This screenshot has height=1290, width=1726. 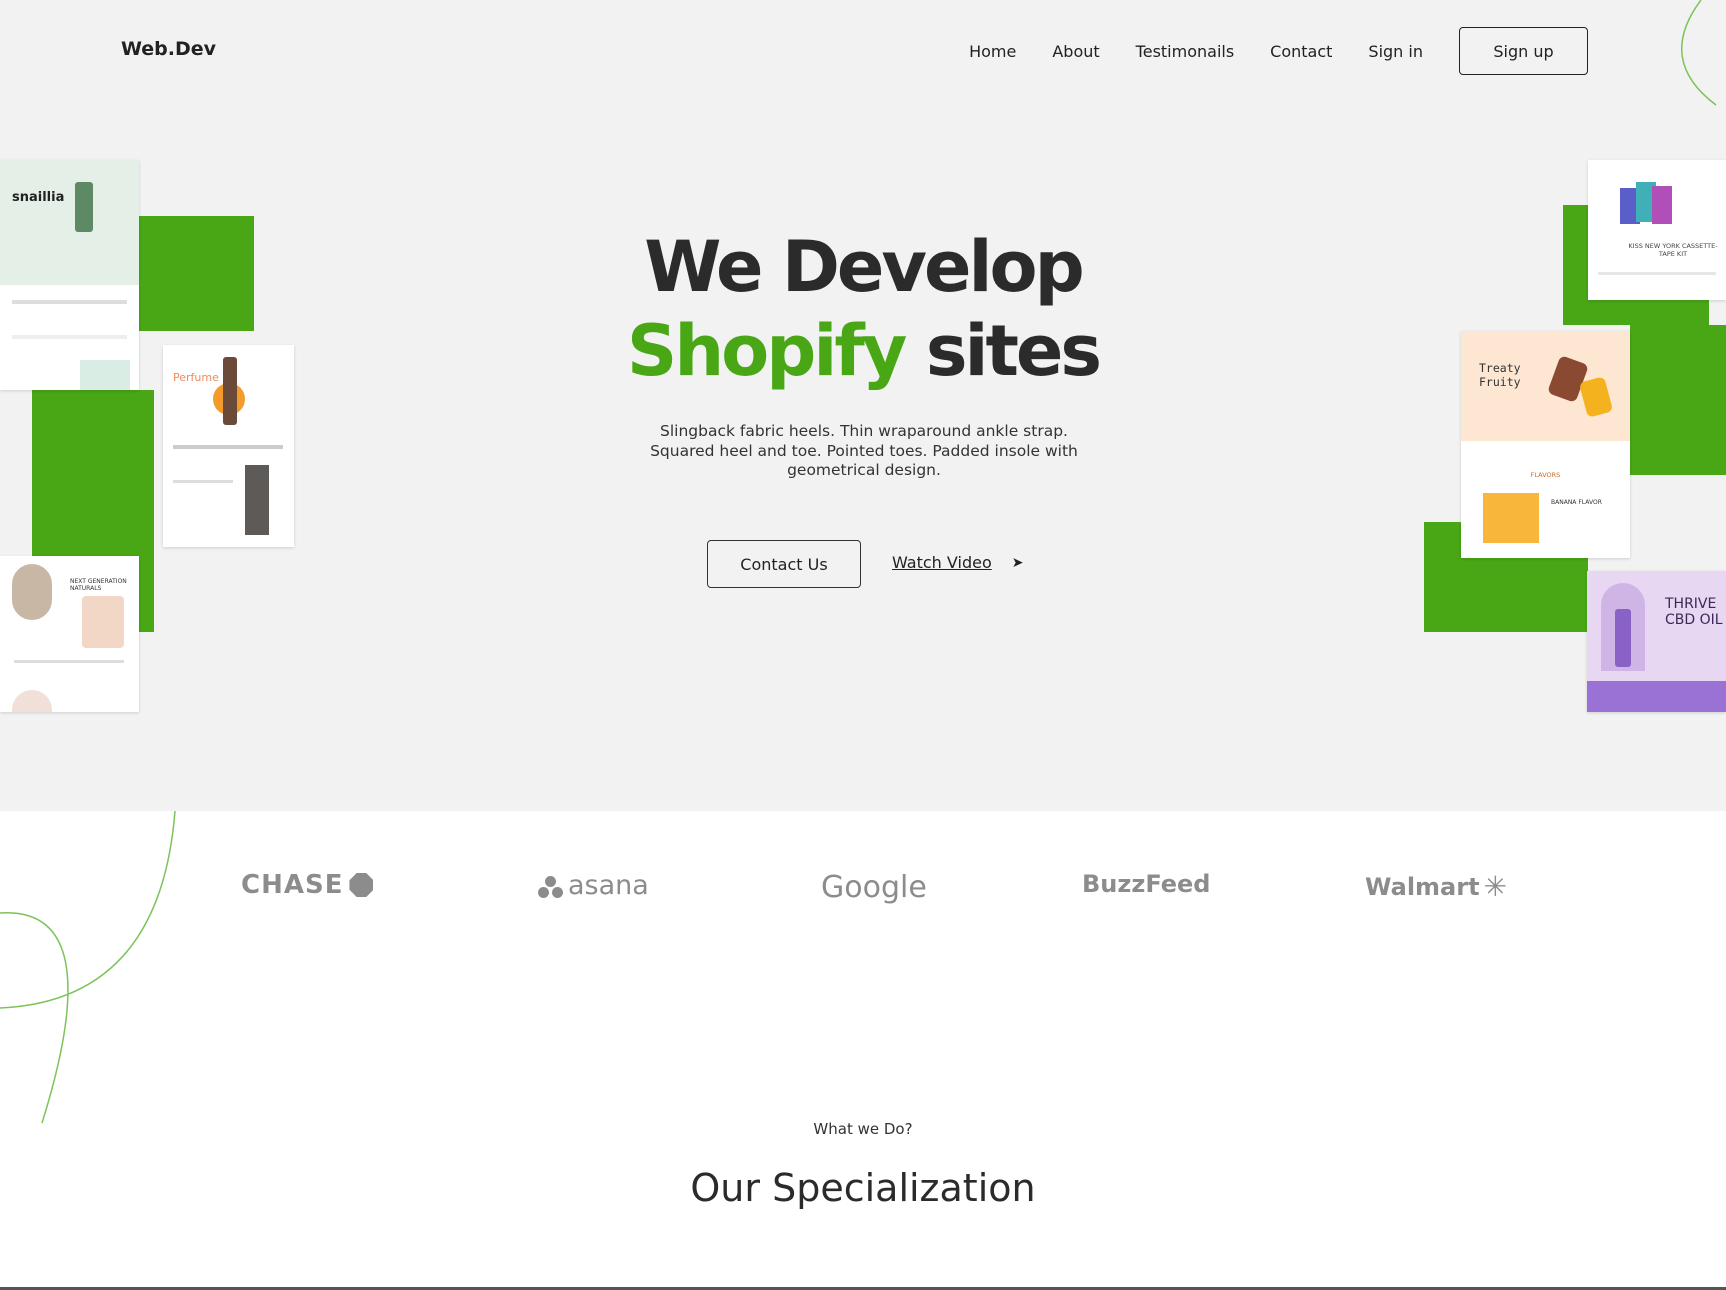 I want to click on nav-sign-in: Sign in, so click(x=1395, y=51).